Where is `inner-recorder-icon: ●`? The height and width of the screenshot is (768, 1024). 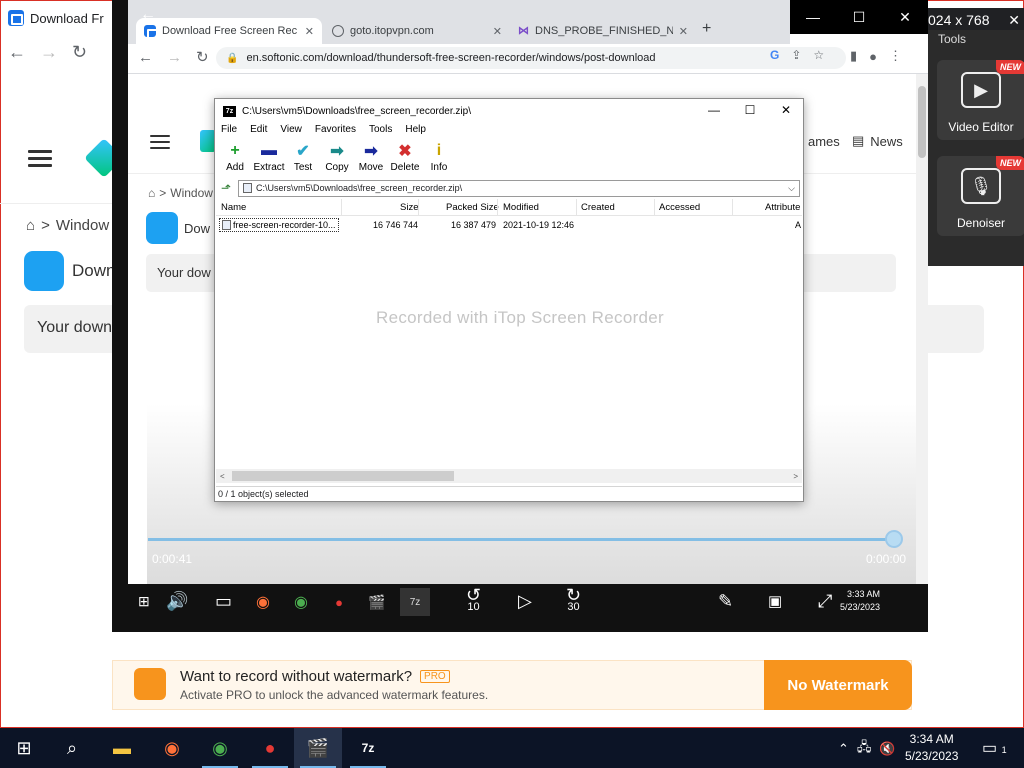
inner-recorder-icon: ● is located at coordinates (339, 602).